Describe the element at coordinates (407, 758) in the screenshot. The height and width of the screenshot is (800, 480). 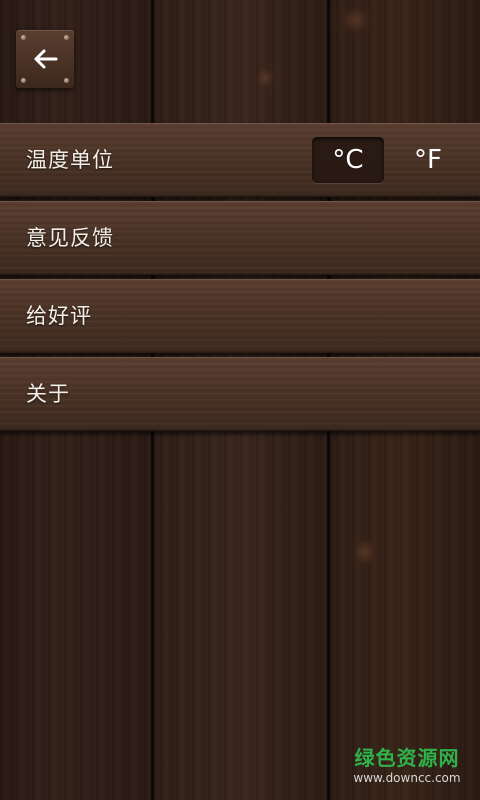
I see `watermark-text: 绿色资源网` at that location.